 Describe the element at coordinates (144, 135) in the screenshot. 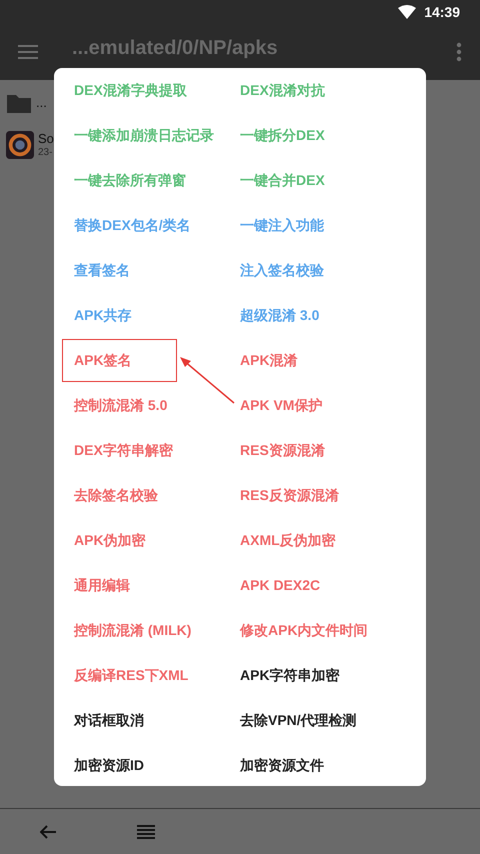

I see `menu-item: 一键添加崩溃日志记录` at that location.